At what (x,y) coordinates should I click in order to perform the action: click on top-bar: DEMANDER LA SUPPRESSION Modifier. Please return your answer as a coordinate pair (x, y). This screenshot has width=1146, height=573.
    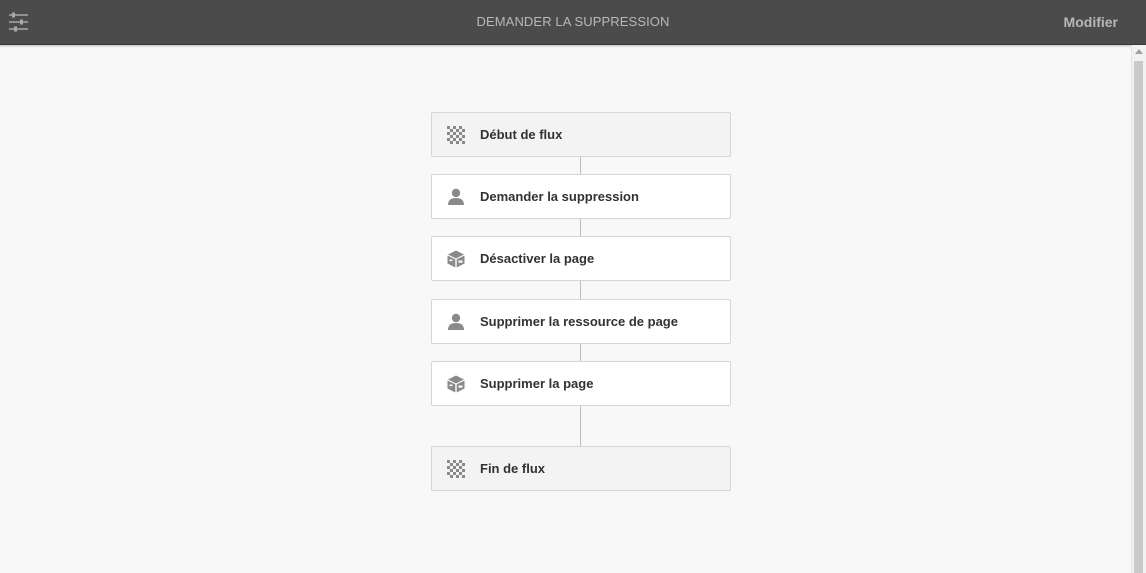
    Looking at the image, I should click on (573, 22).